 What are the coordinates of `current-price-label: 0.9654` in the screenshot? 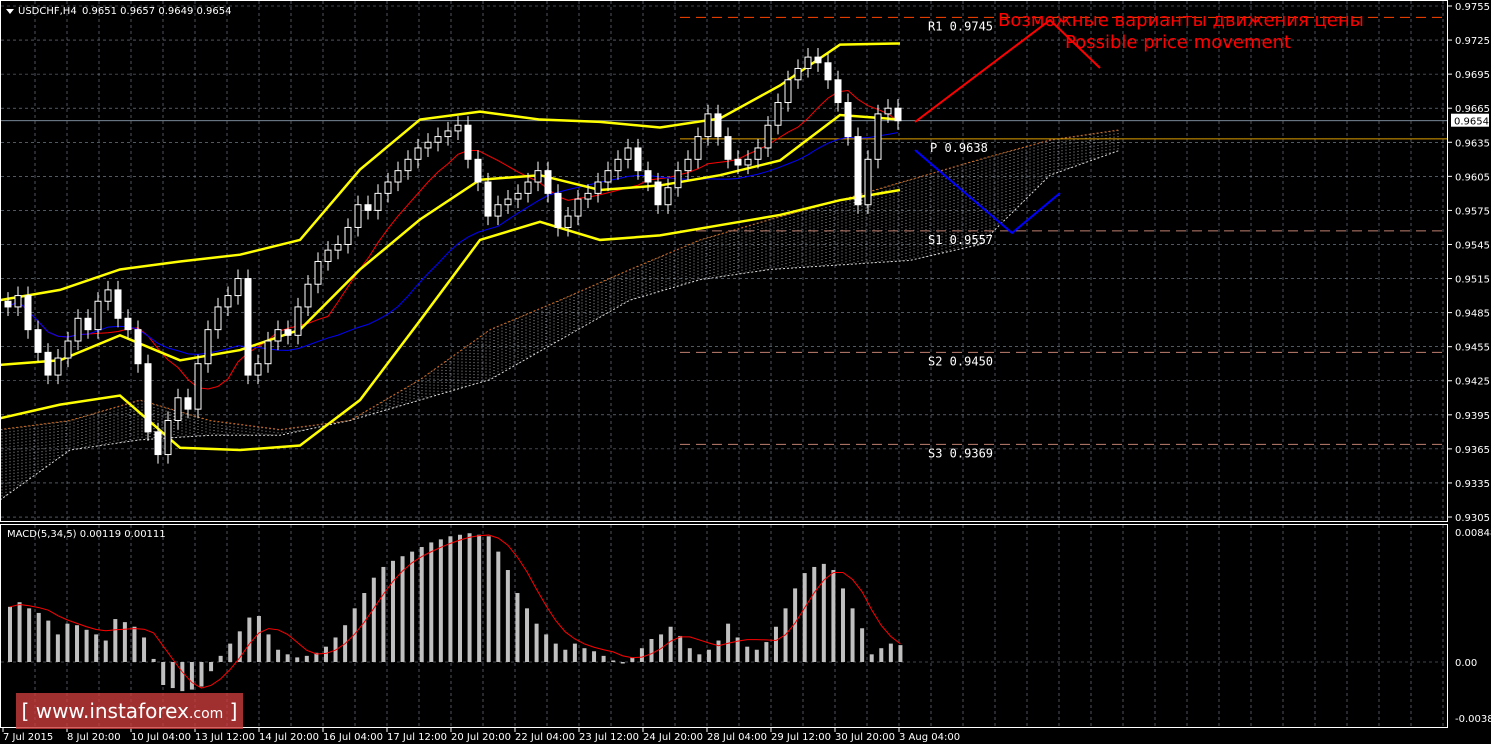 It's located at (1471, 122).